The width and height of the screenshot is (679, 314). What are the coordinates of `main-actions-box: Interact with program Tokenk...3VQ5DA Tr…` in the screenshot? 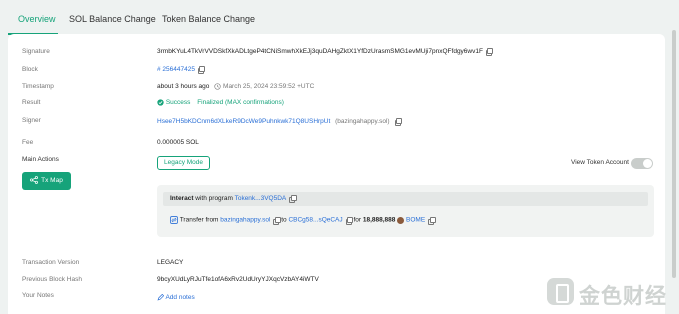 It's located at (405, 211).